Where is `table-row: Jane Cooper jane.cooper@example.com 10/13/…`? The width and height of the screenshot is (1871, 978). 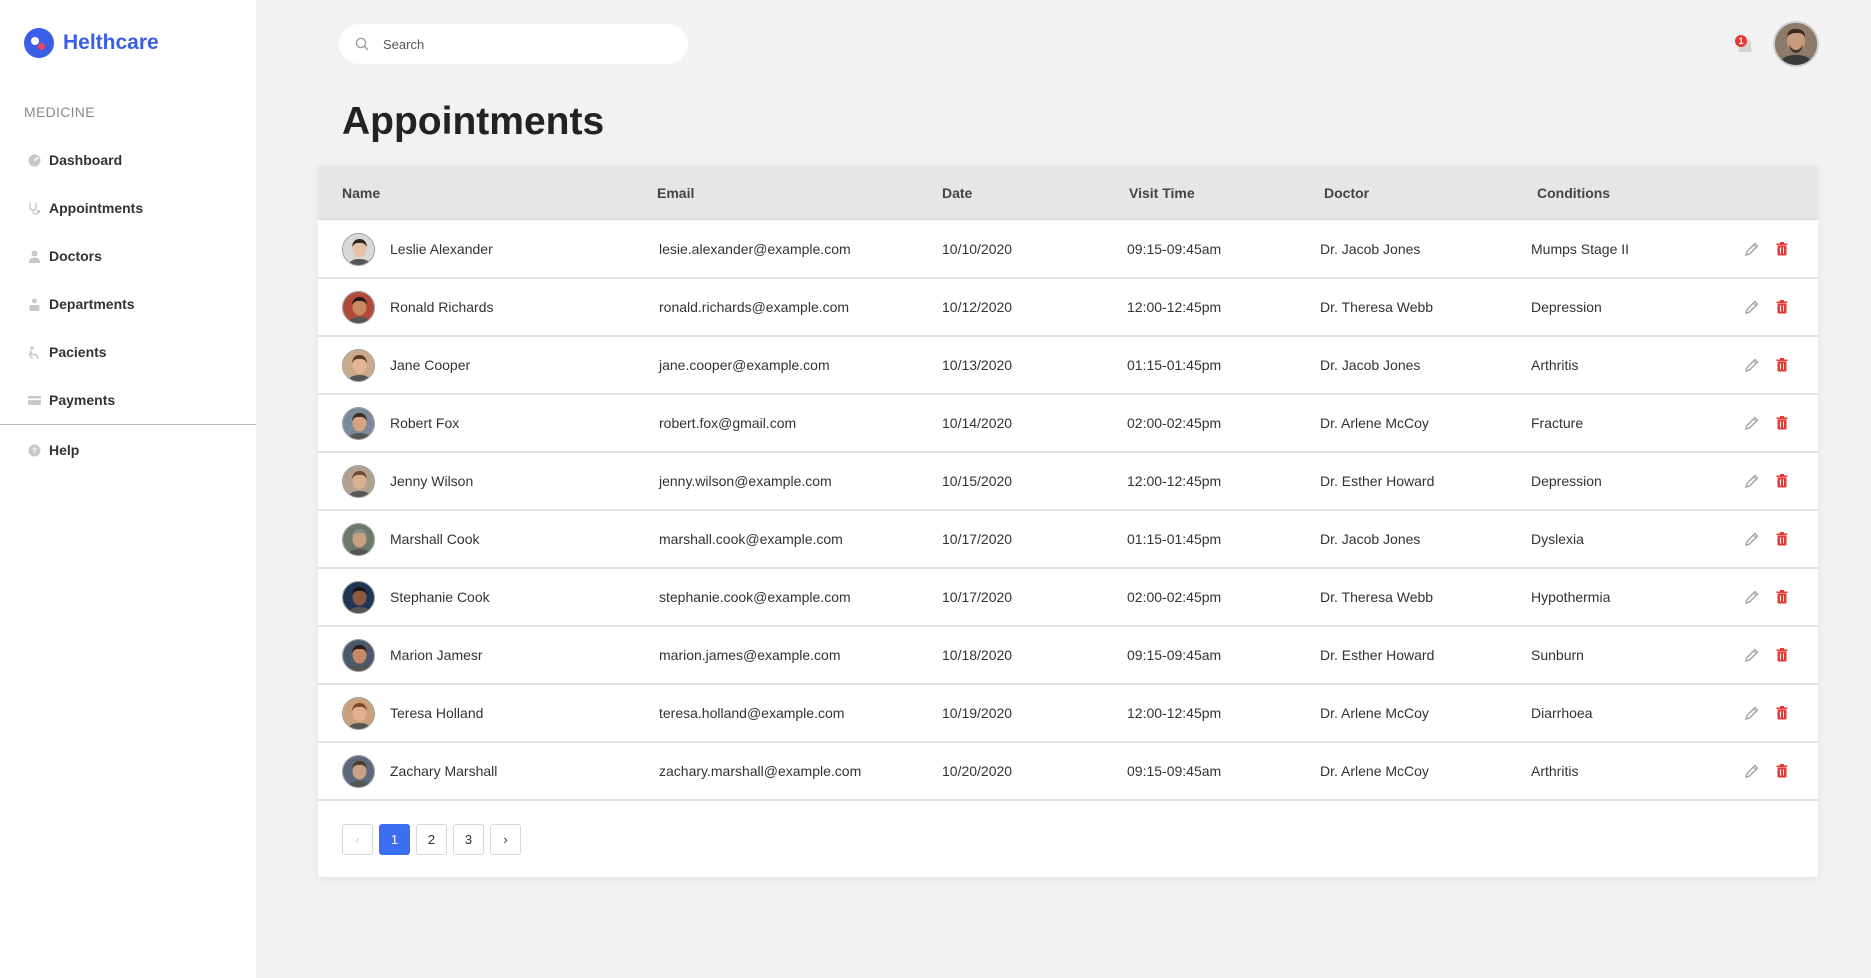 table-row: Jane Cooper jane.cooper@example.com 10/13/… is located at coordinates (1068, 366).